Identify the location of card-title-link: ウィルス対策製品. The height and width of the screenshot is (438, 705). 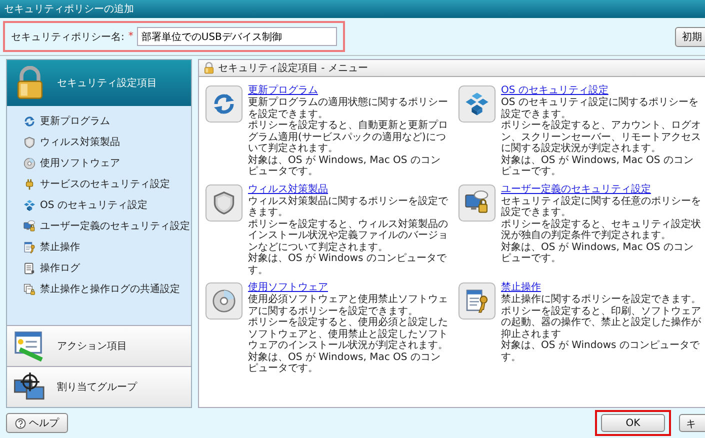
(288, 190).